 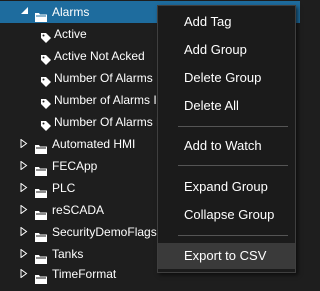 What do you see at coordinates (84, 274) in the screenshot?
I see `tree-item-label: TimeFormat` at bounding box center [84, 274].